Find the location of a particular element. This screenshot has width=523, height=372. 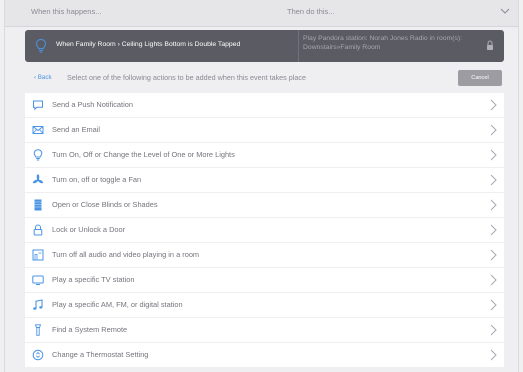

list-item: Send an Email is located at coordinates (264, 130).